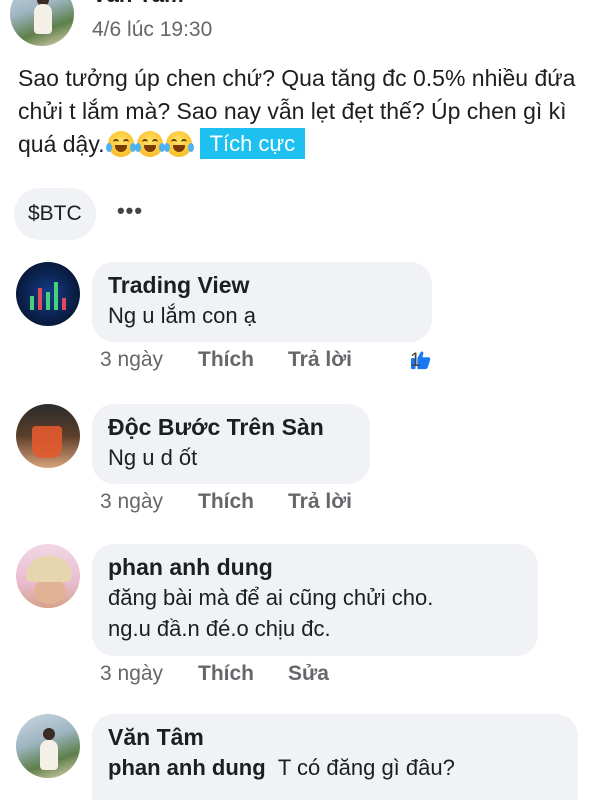  Describe the element at coordinates (252, 143) in the screenshot. I see `sentiment-tag: Tích cực` at that location.